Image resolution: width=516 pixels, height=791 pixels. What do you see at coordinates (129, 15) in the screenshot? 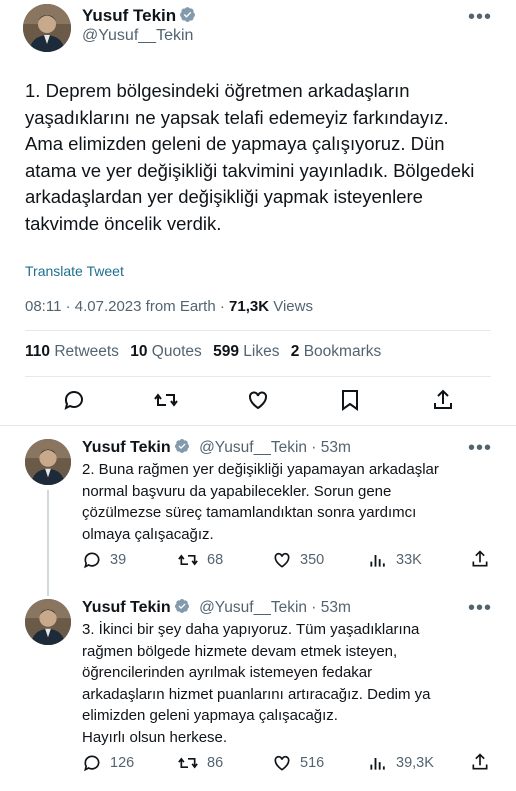
I see `author-name: Yusuf Tekin` at bounding box center [129, 15].